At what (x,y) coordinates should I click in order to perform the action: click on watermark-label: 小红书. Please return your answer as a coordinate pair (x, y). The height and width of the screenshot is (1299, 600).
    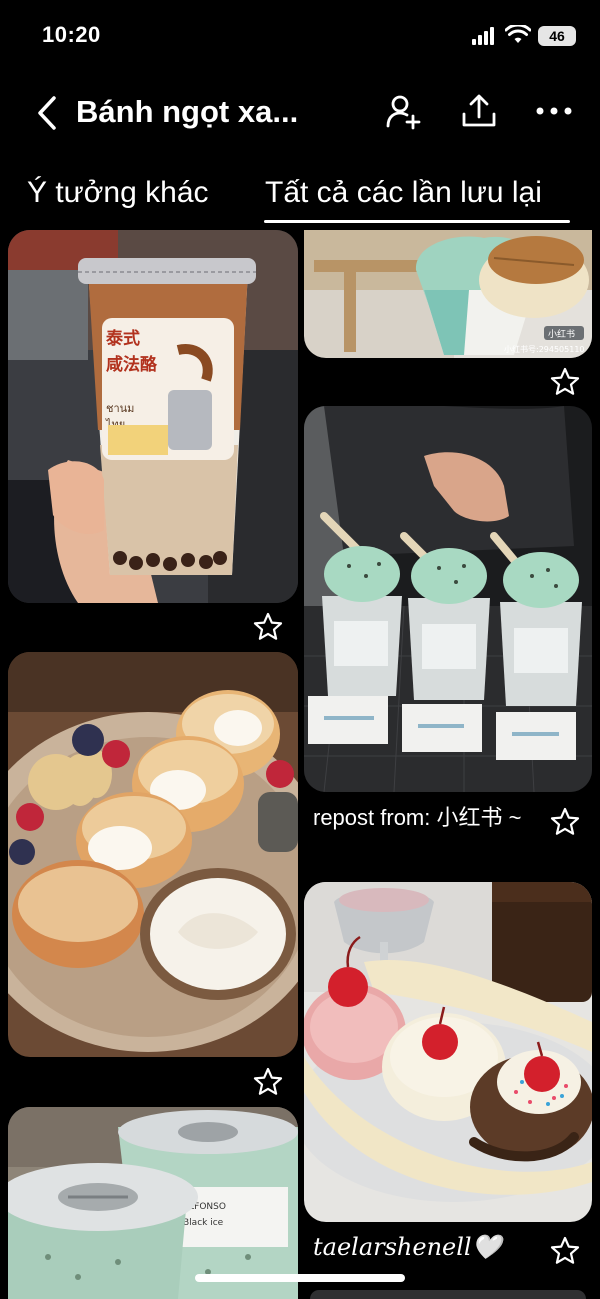
    Looking at the image, I should click on (561, 334).